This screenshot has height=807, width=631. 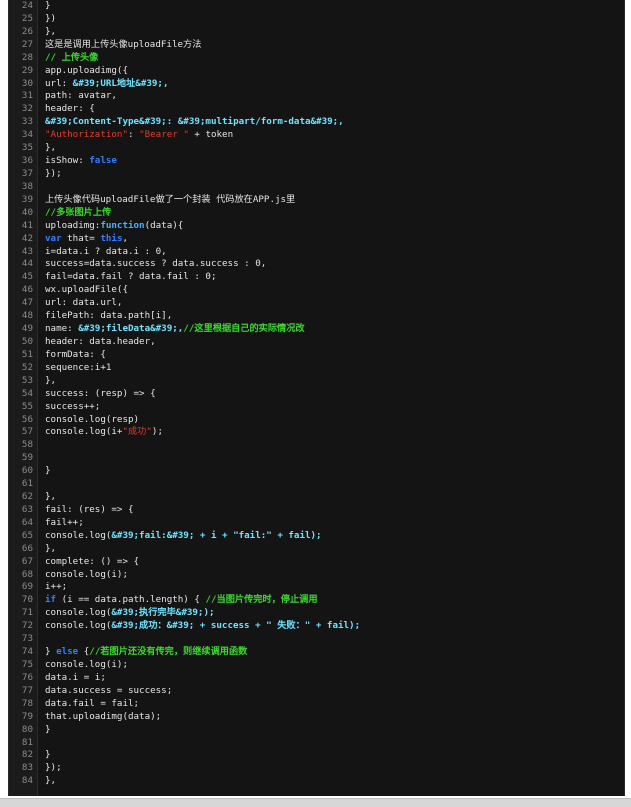 What do you see at coordinates (27, 535) in the screenshot?
I see `line-number: 65` at bounding box center [27, 535].